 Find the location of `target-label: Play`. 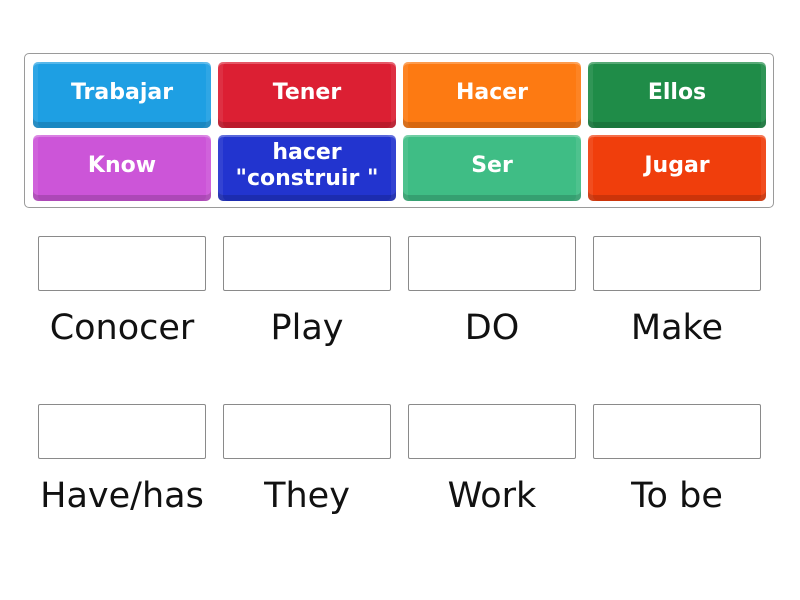

target-label: Play is located at coordinates (307, 328).